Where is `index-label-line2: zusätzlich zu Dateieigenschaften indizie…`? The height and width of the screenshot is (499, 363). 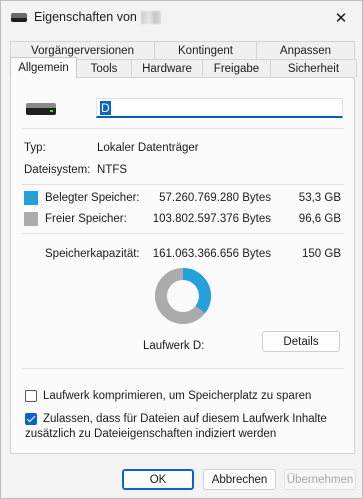
index-label-line2: zusätzlich zu Dateieigenschaften indizie… is located at coordinates (150, 434).